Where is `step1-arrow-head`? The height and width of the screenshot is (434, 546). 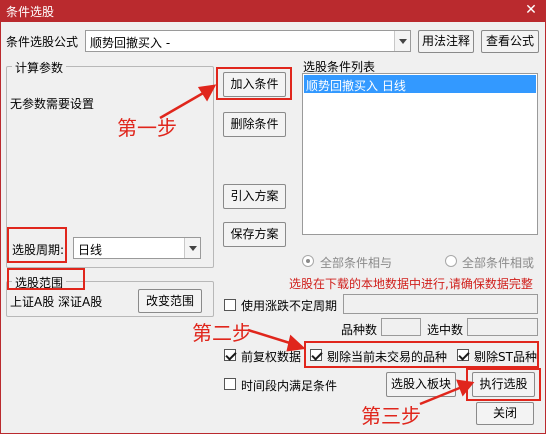 step1-arrow-head is located at coordinates (207, 93).